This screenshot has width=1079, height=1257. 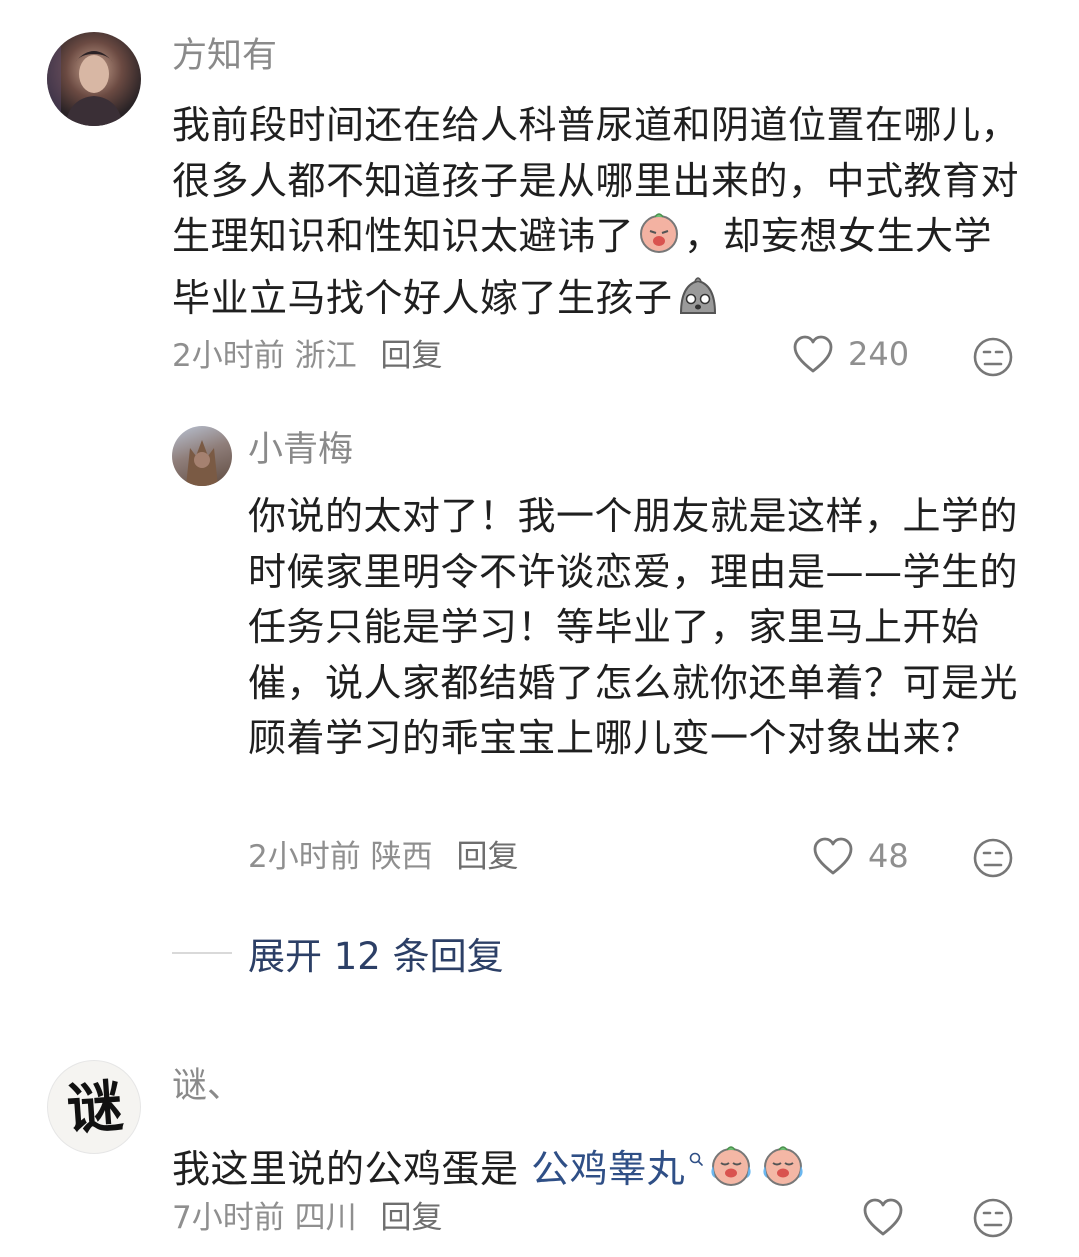 I want to click on like-count: 240, so click(x=879, y=354).